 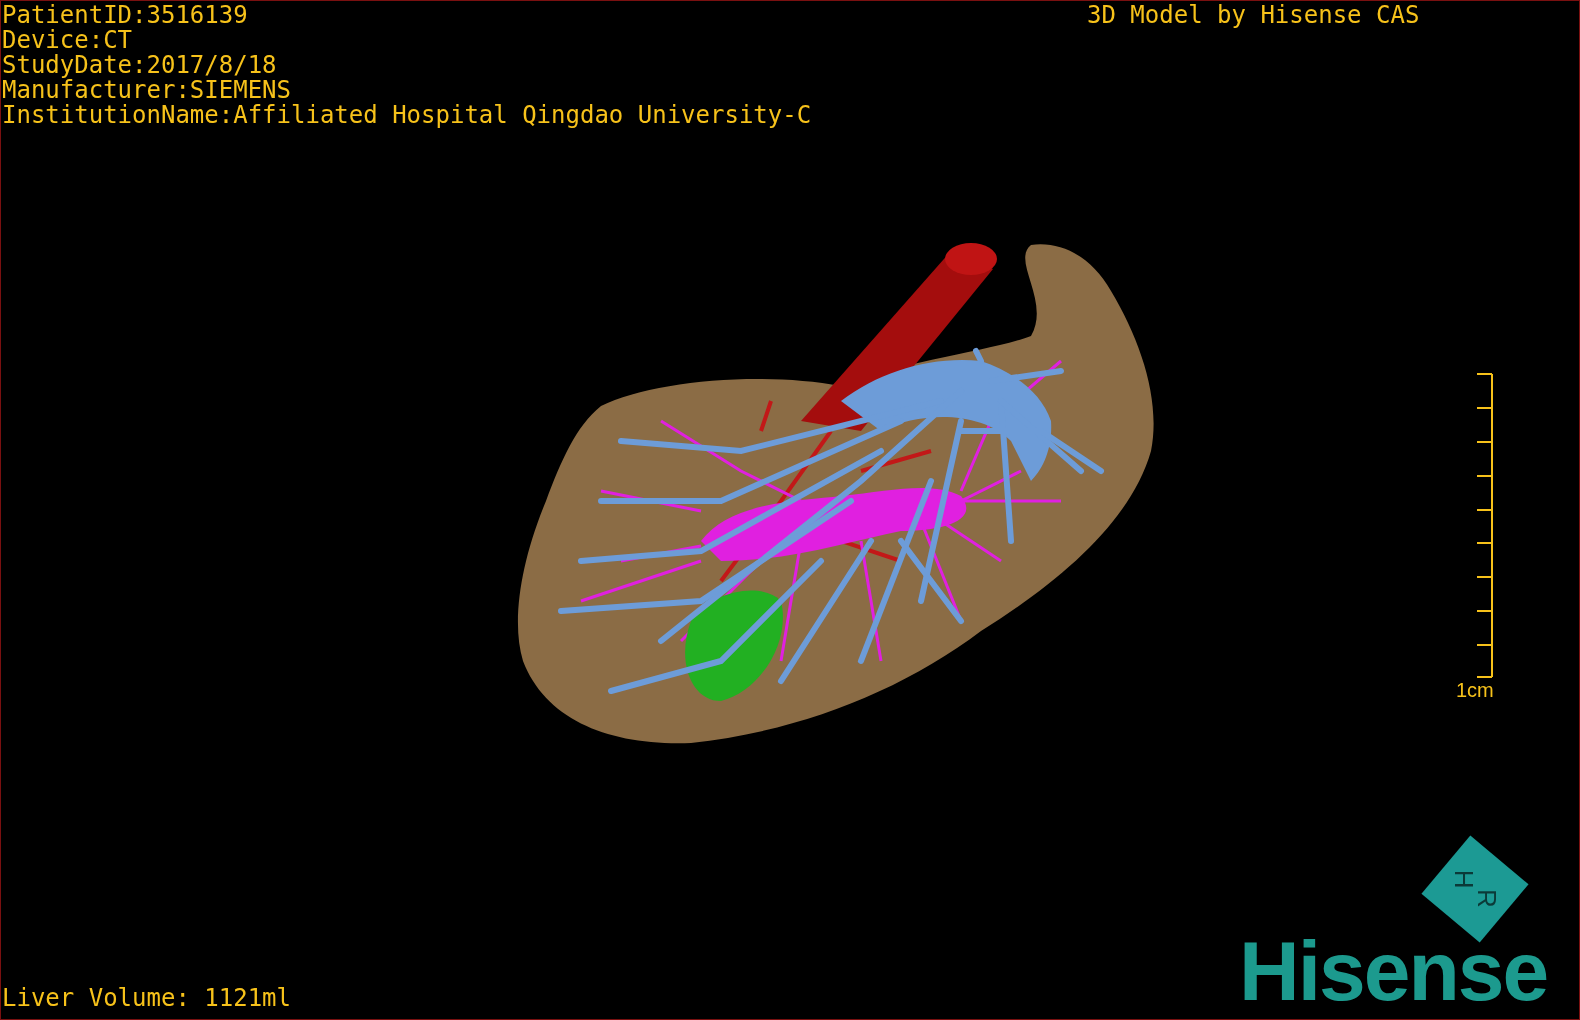 I want to click on patient-info-line: Device:CT, so click(x=68, y=40).